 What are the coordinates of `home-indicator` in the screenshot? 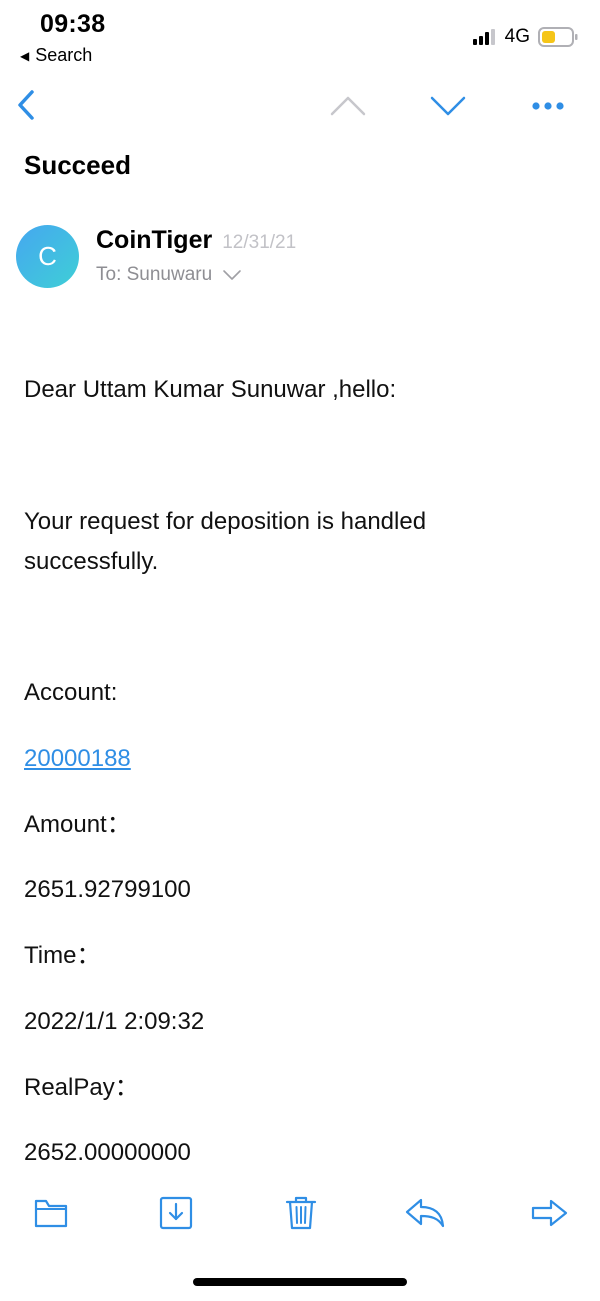 It's located at (300, 1282).